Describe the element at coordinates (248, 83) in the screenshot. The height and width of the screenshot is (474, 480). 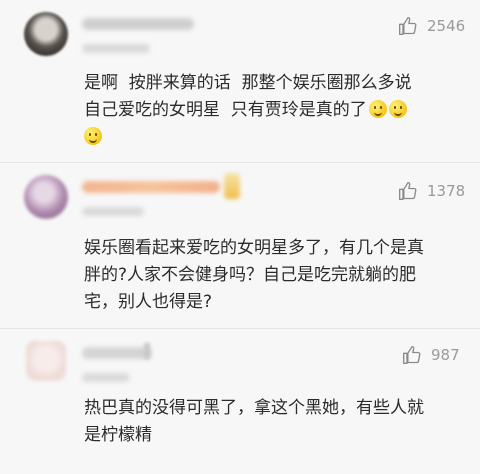
I see `comment-line: 是啊 按胖来算的话 那整个娱乐圈那么多说` at that location.